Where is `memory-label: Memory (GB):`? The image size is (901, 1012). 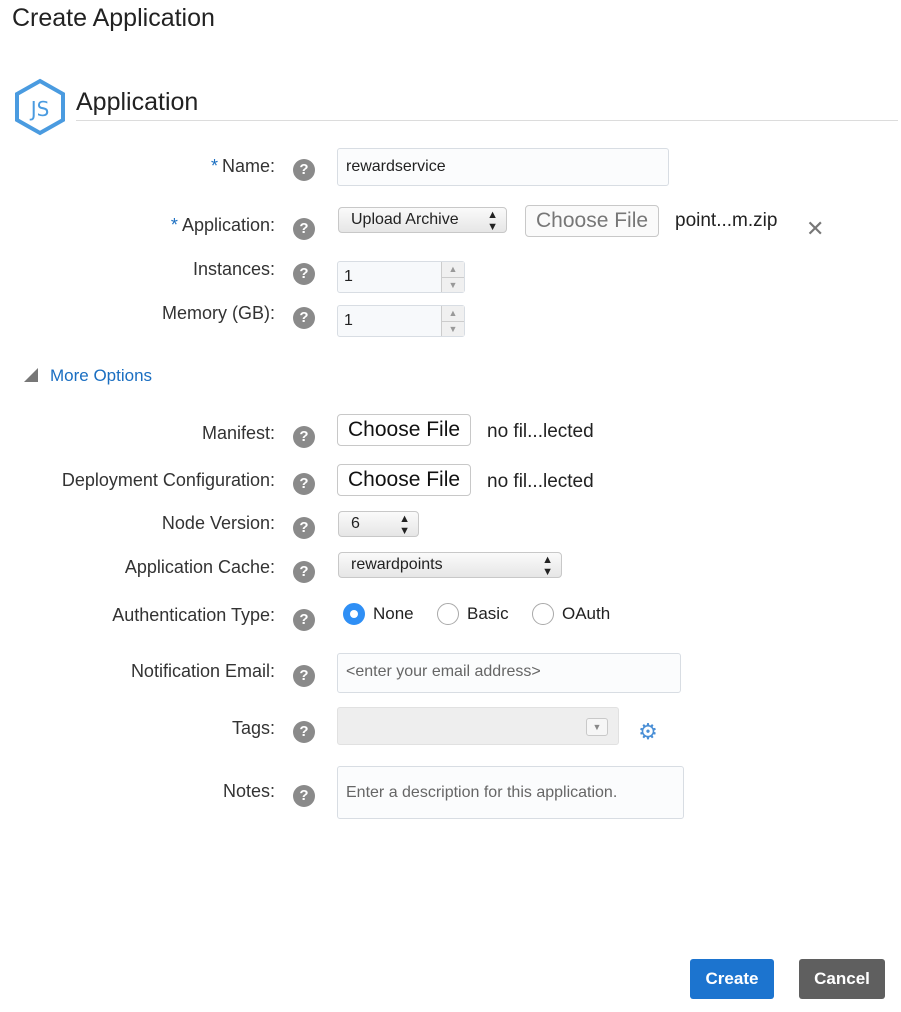 memory-label: Memory (GB): is located at coordinates (218, 313).